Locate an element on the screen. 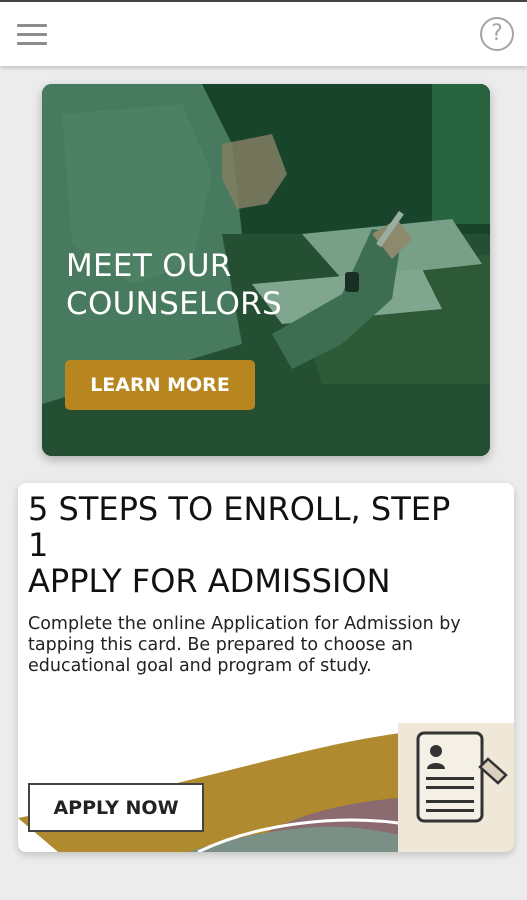 This screenshot has width=527, height=900. apply-now-button: APPLY NOW is located at coordinates (116, 807).